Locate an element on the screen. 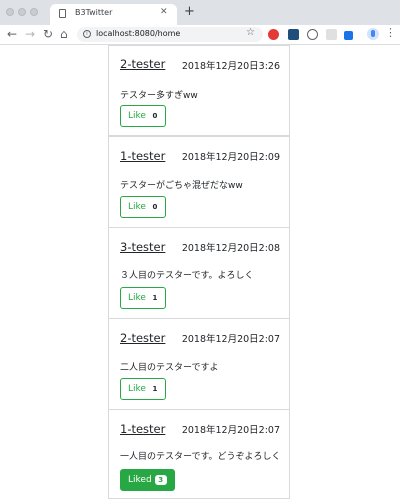 This screenshot has height=499, width=400. extension-red-icon is located at coordinates (273, 34).